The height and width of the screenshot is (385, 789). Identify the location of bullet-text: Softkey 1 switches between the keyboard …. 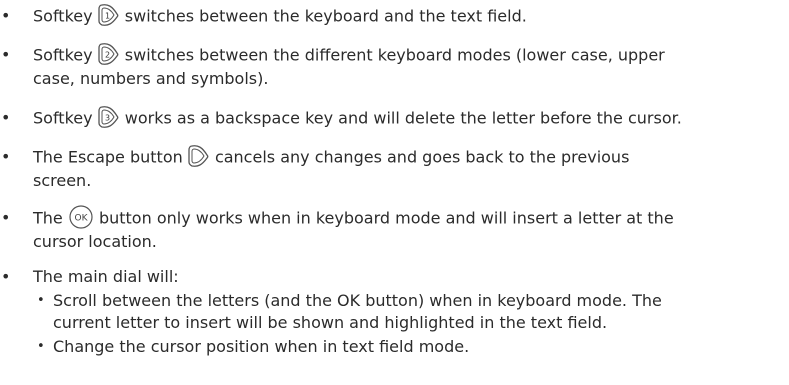
(408, 16).